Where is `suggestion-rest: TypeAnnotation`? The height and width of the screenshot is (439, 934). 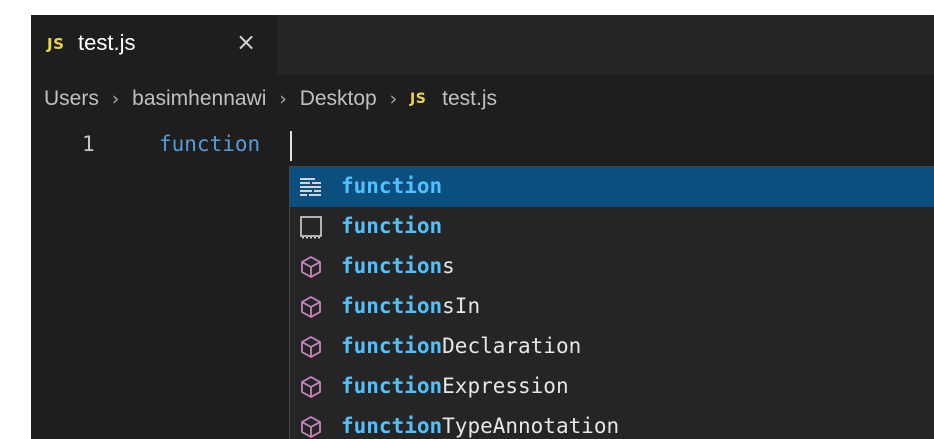 suggestion-rest: TypeAnnotation is located at coordinates (531, 426).